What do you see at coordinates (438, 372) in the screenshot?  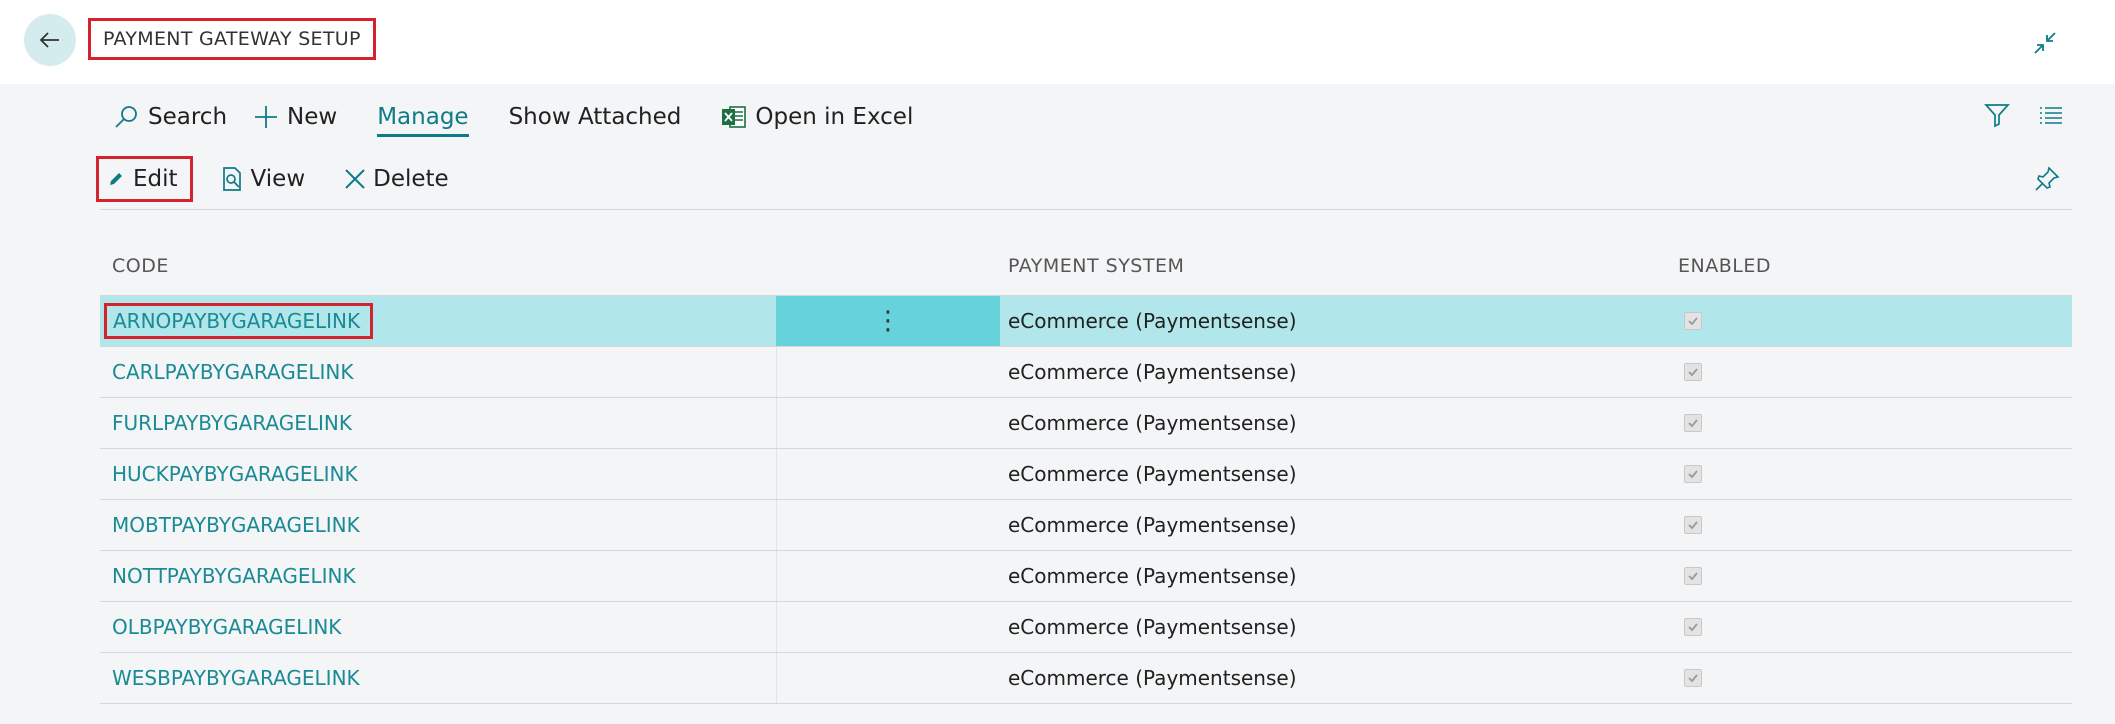 I see `code-cell: CARLPAYBYGARAGELINK` at bounding box center [438, 372].